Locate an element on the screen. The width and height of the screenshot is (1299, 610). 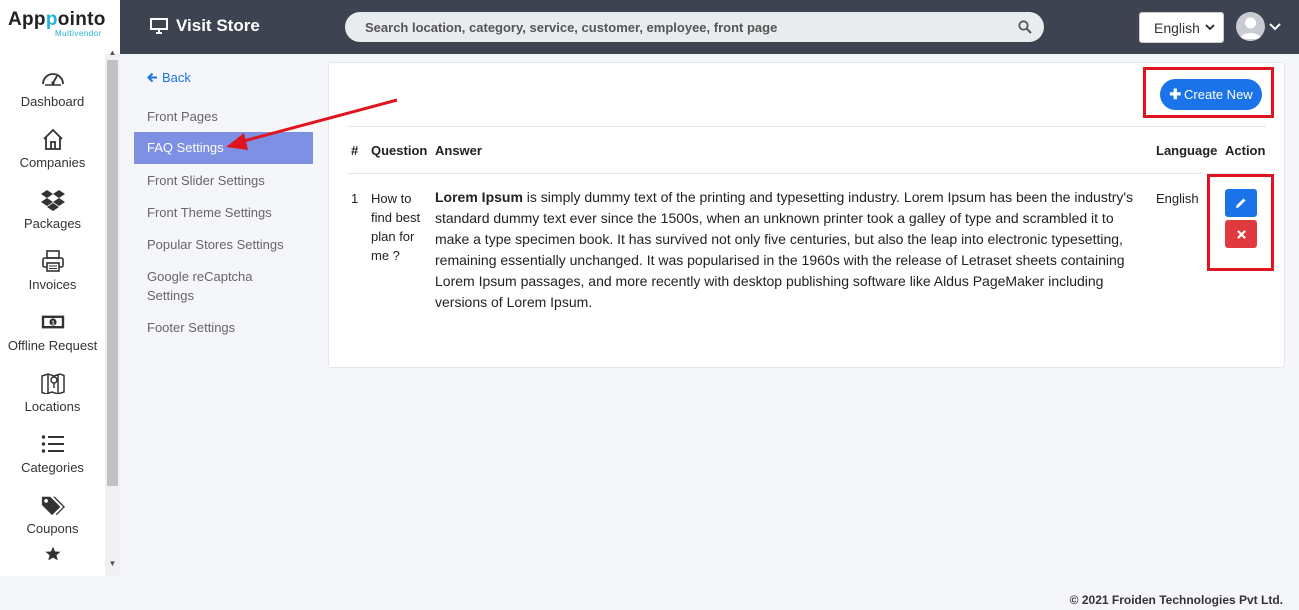
sidebar-item-label: Companies is located at coordinates (52, 162).